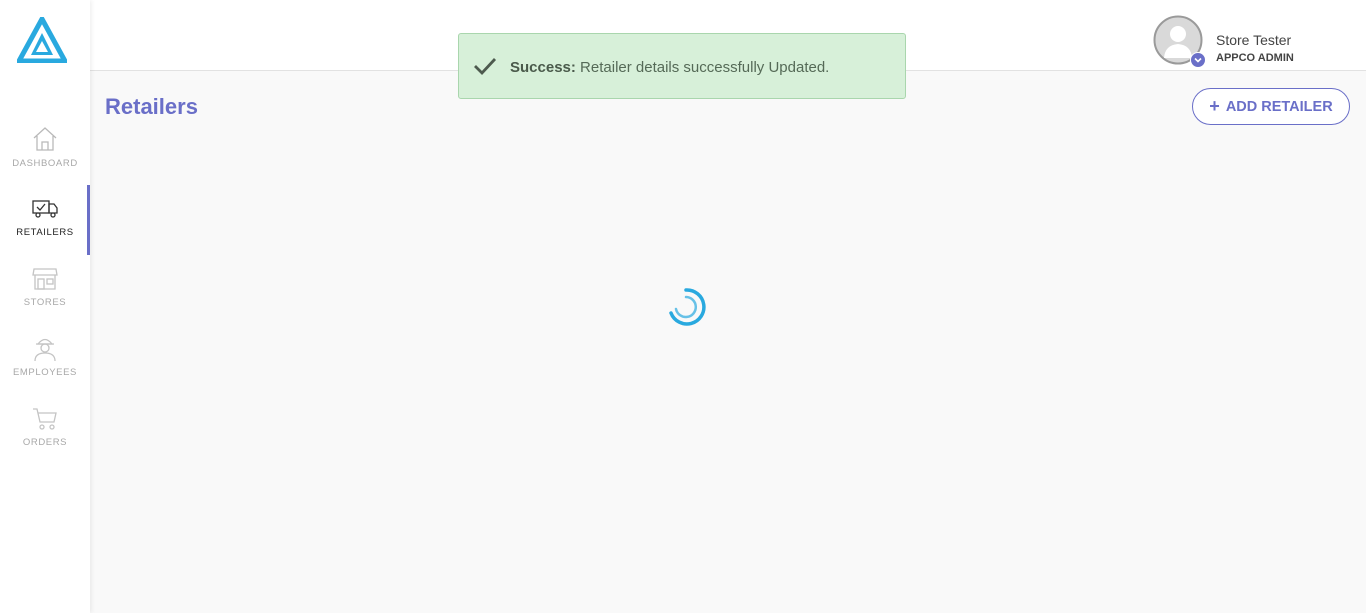  I want to click on sidebar-item-stores: STORES, so click(45, 290).